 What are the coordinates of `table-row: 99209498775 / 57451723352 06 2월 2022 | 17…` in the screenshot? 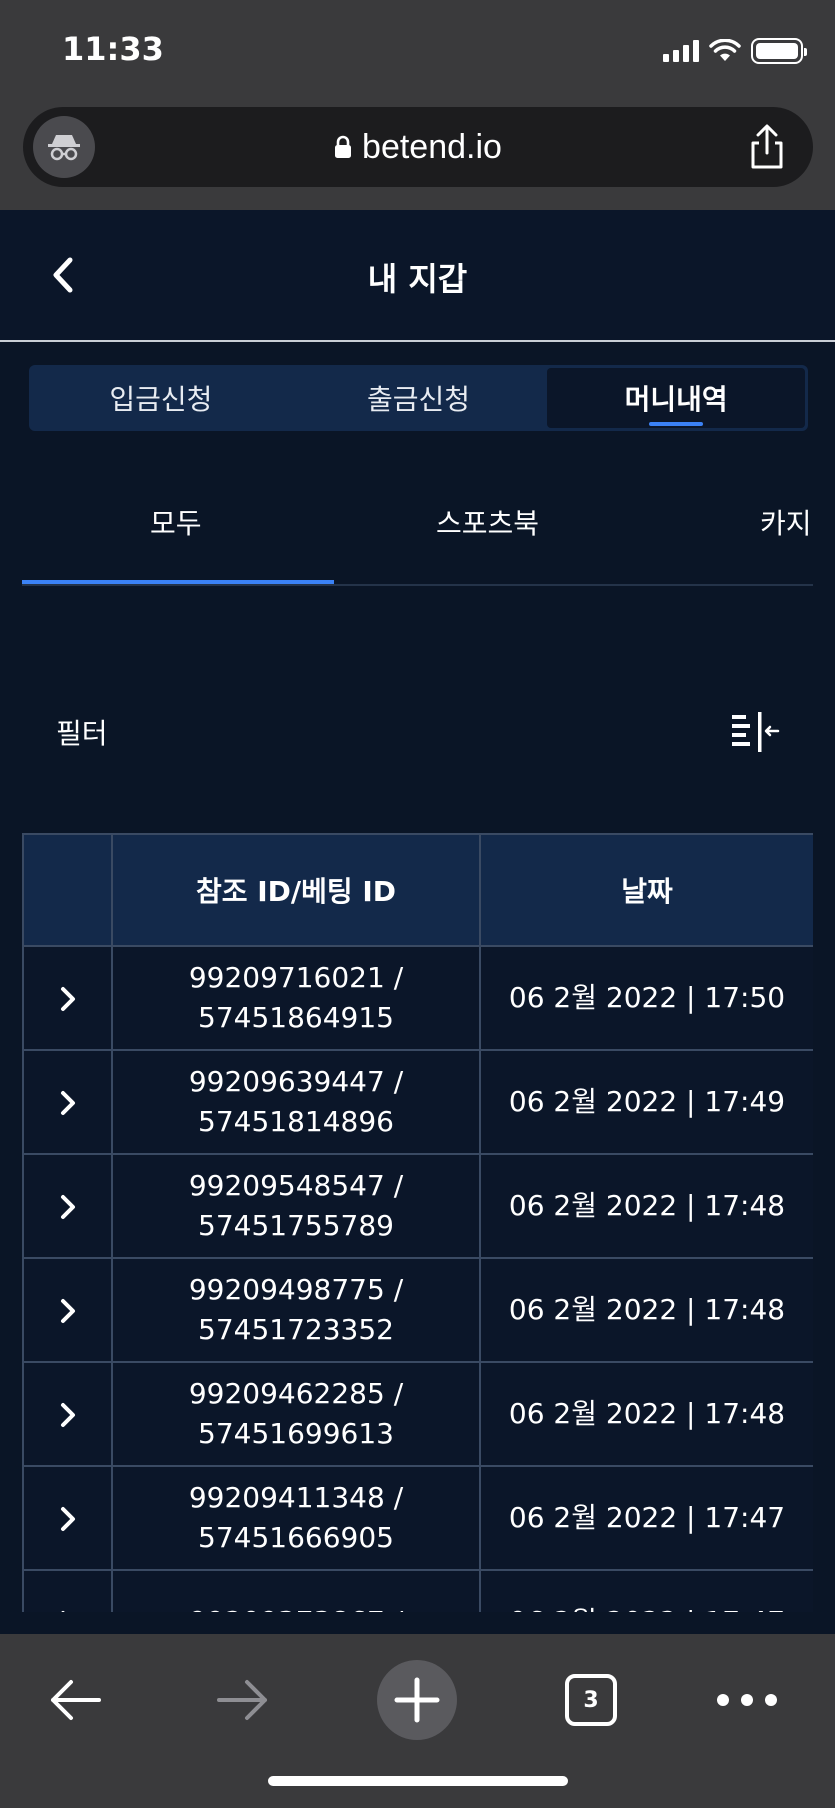 It's located at (417, 1310).